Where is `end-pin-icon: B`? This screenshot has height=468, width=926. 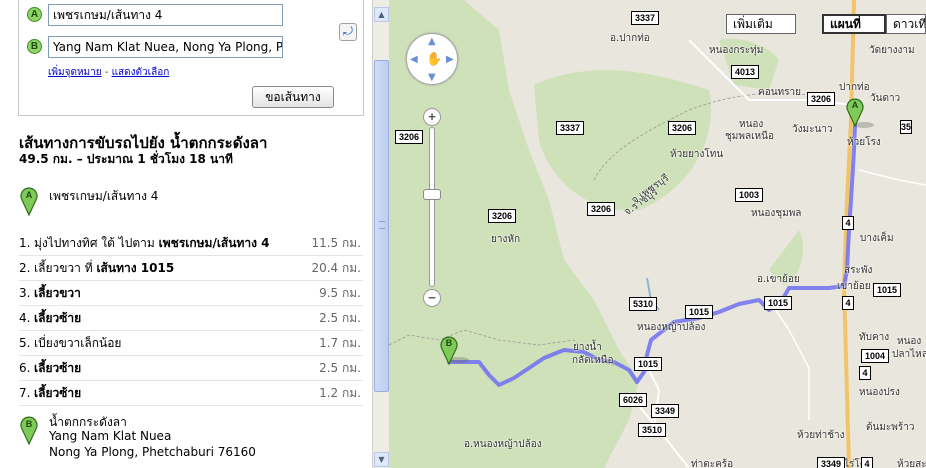
end-pin-icon: B is located at coordinates (29, 430).